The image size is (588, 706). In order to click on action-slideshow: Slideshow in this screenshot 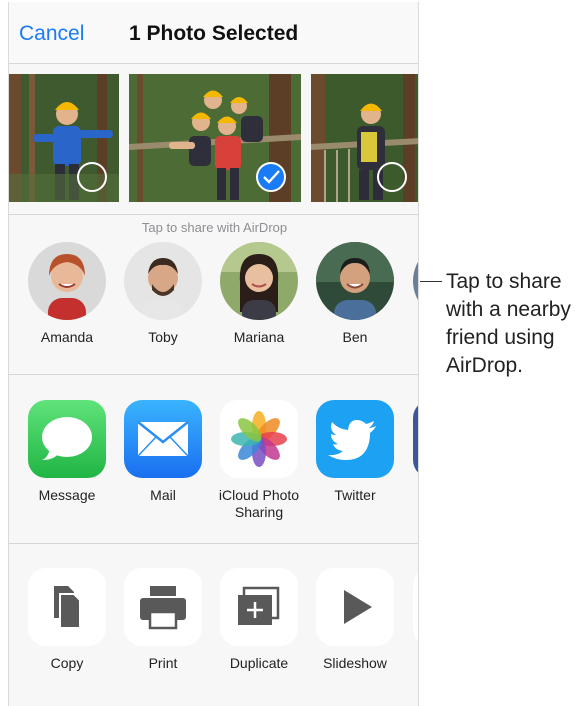, I will do `click(355, 620)`.